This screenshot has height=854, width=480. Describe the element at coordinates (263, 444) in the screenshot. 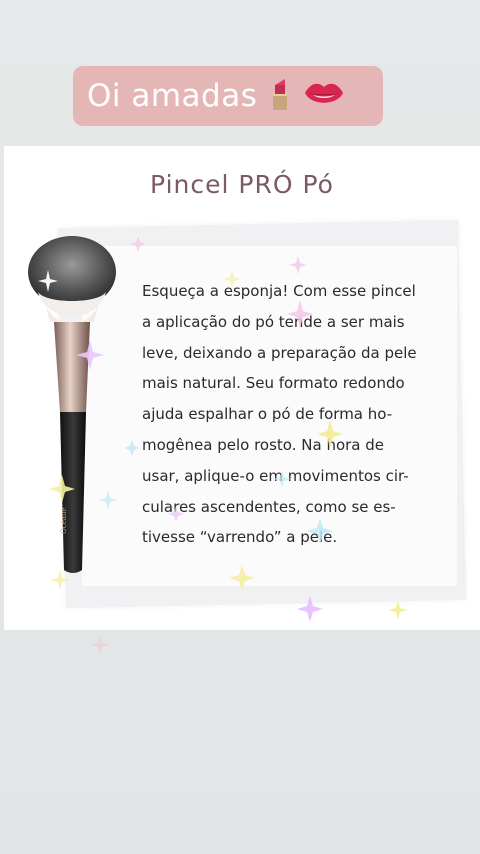

I see `body-line: mogênea pelo rosto. Na hora de` at that location.